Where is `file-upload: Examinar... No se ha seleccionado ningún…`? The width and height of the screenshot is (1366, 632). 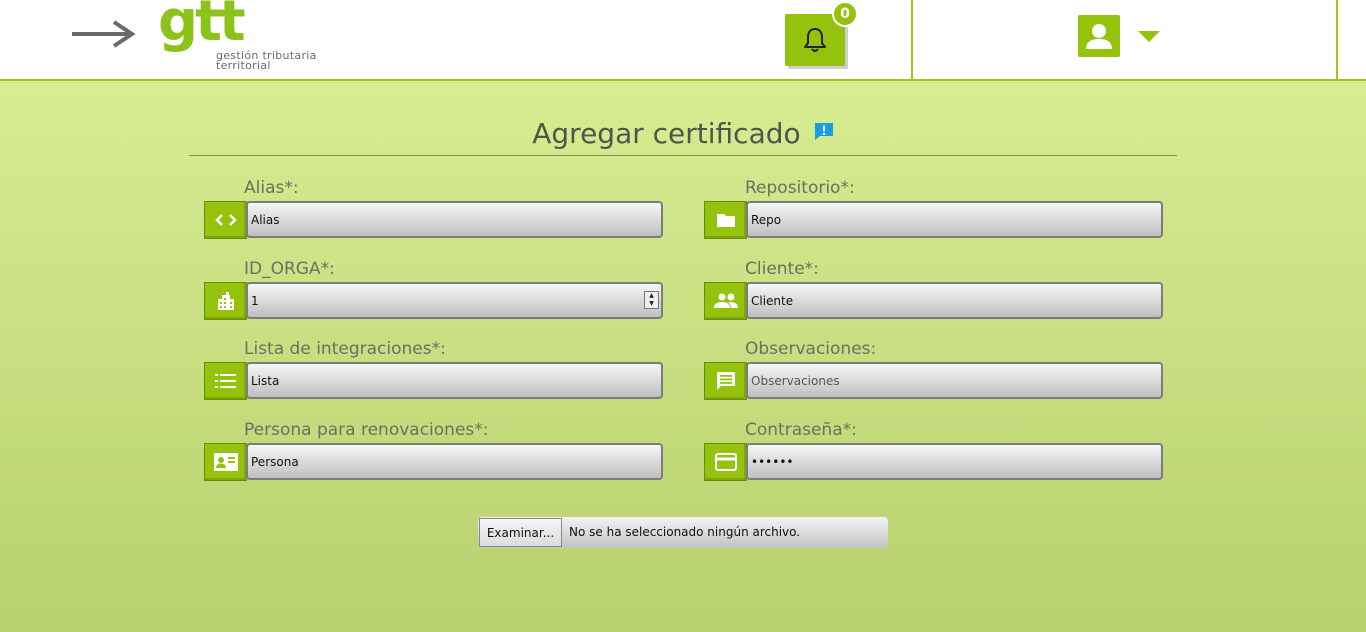
file-upload: Examinar... No se ha seleccionado ningún… is located at coordinates (683, 532).